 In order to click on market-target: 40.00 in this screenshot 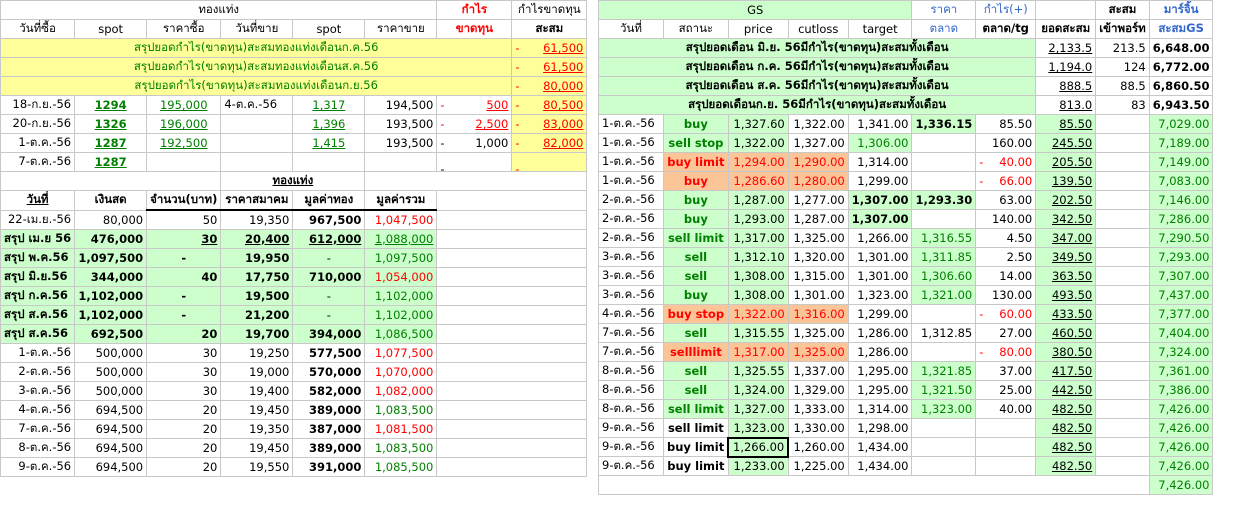, I will do `click(1006, 409)`.